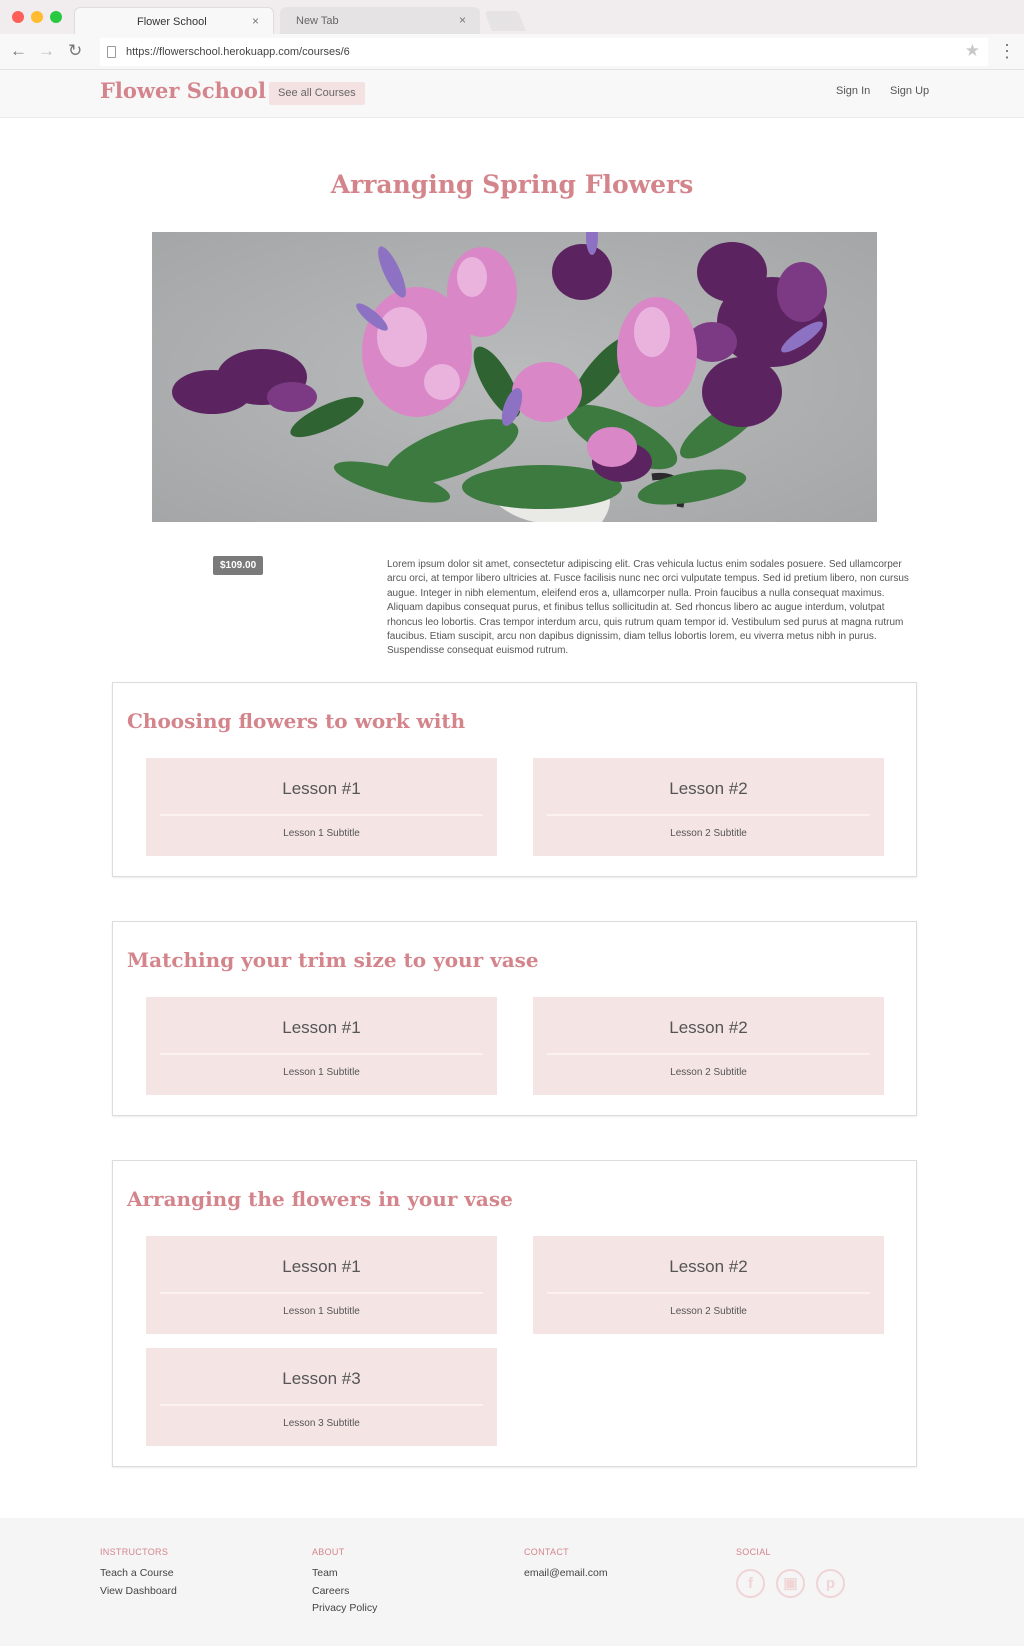 This screenshot has width=1024, height=1646. What do you see at coordinates (505, 21) in the screenshot?
I see `new-tab-button` at bounding box center [505, 21].